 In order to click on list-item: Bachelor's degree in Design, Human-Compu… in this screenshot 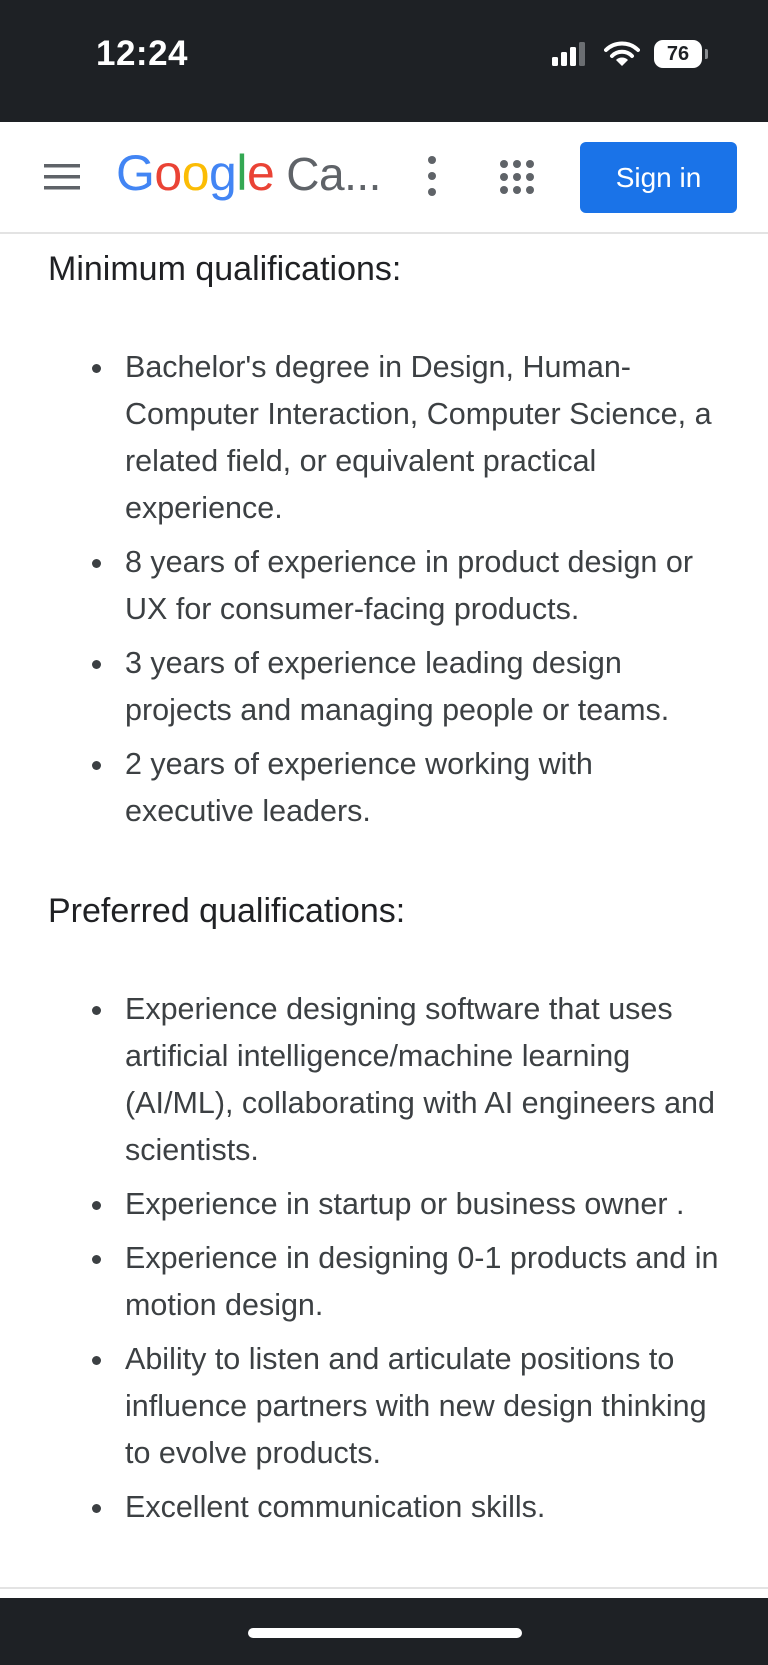, I will do `click(408, 438)`.